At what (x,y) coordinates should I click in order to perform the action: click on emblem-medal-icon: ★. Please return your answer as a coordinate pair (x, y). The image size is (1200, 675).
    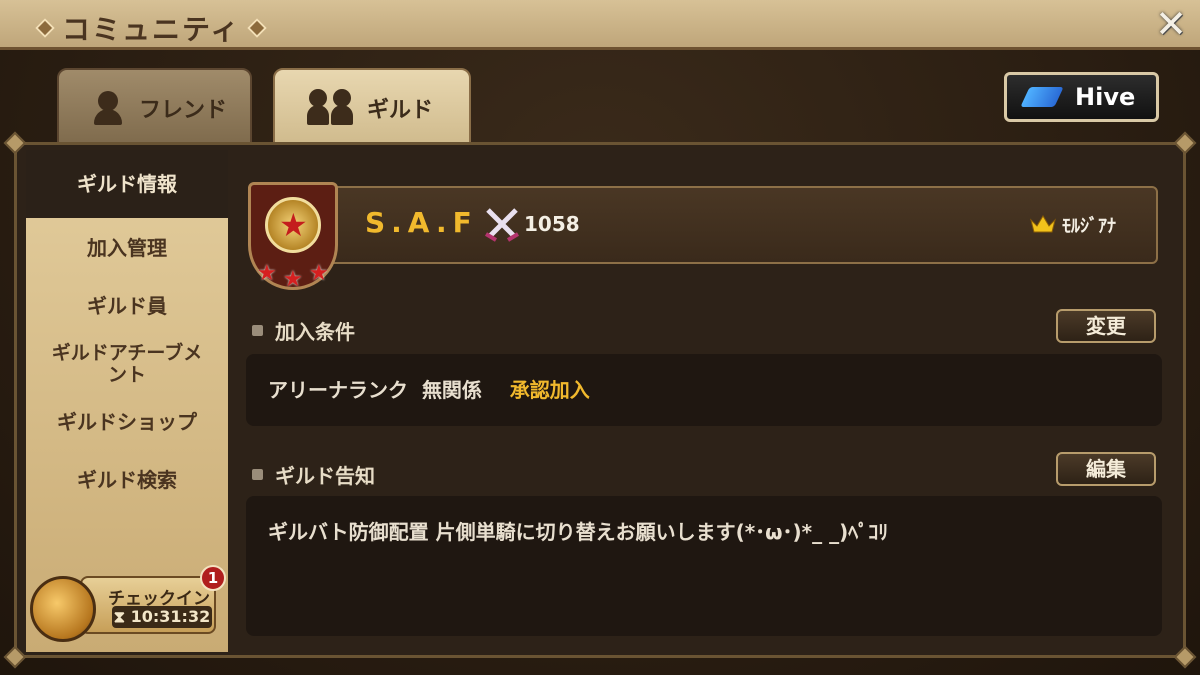
    Looking at the image, I should click on (293, 225).